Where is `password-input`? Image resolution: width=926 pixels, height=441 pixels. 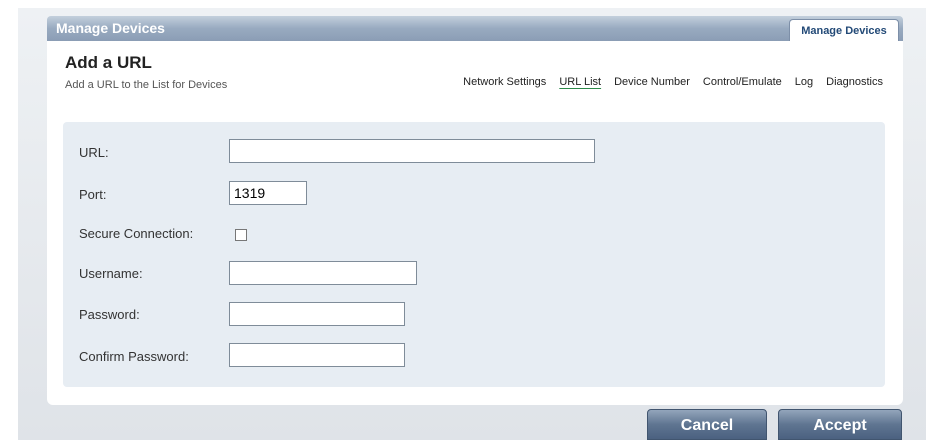
password-input is located at coordinates (317, 314).